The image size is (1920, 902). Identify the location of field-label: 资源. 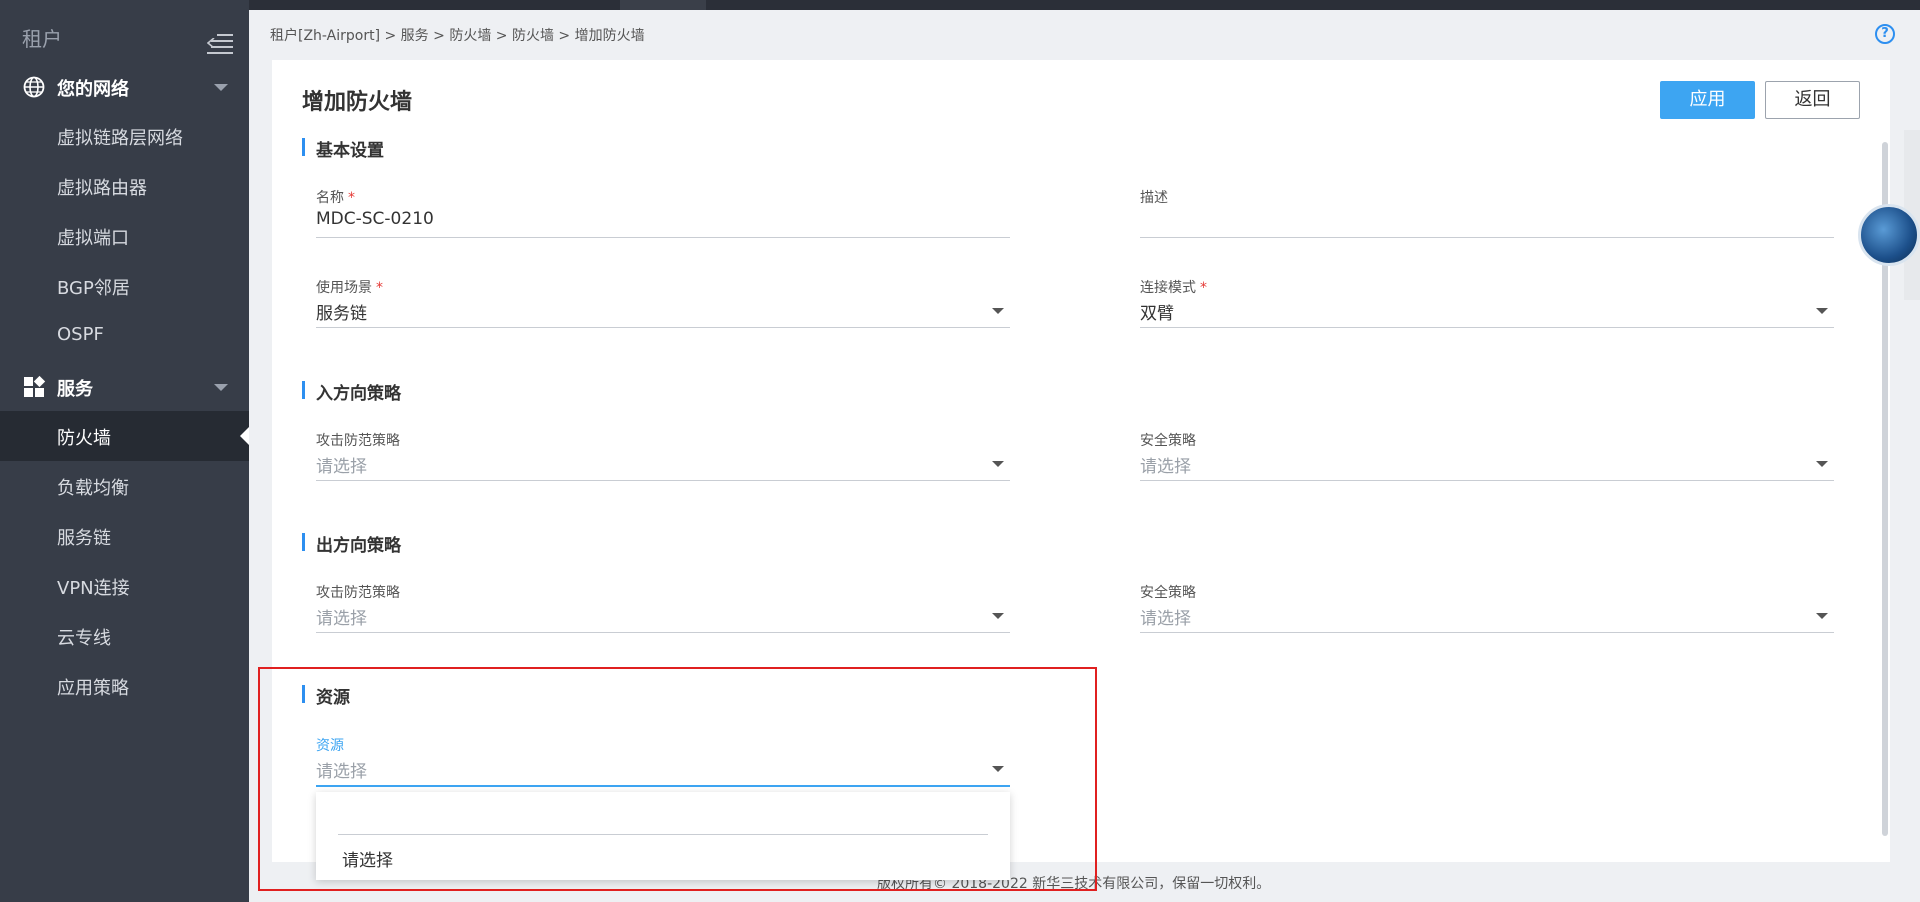
(330, 746).